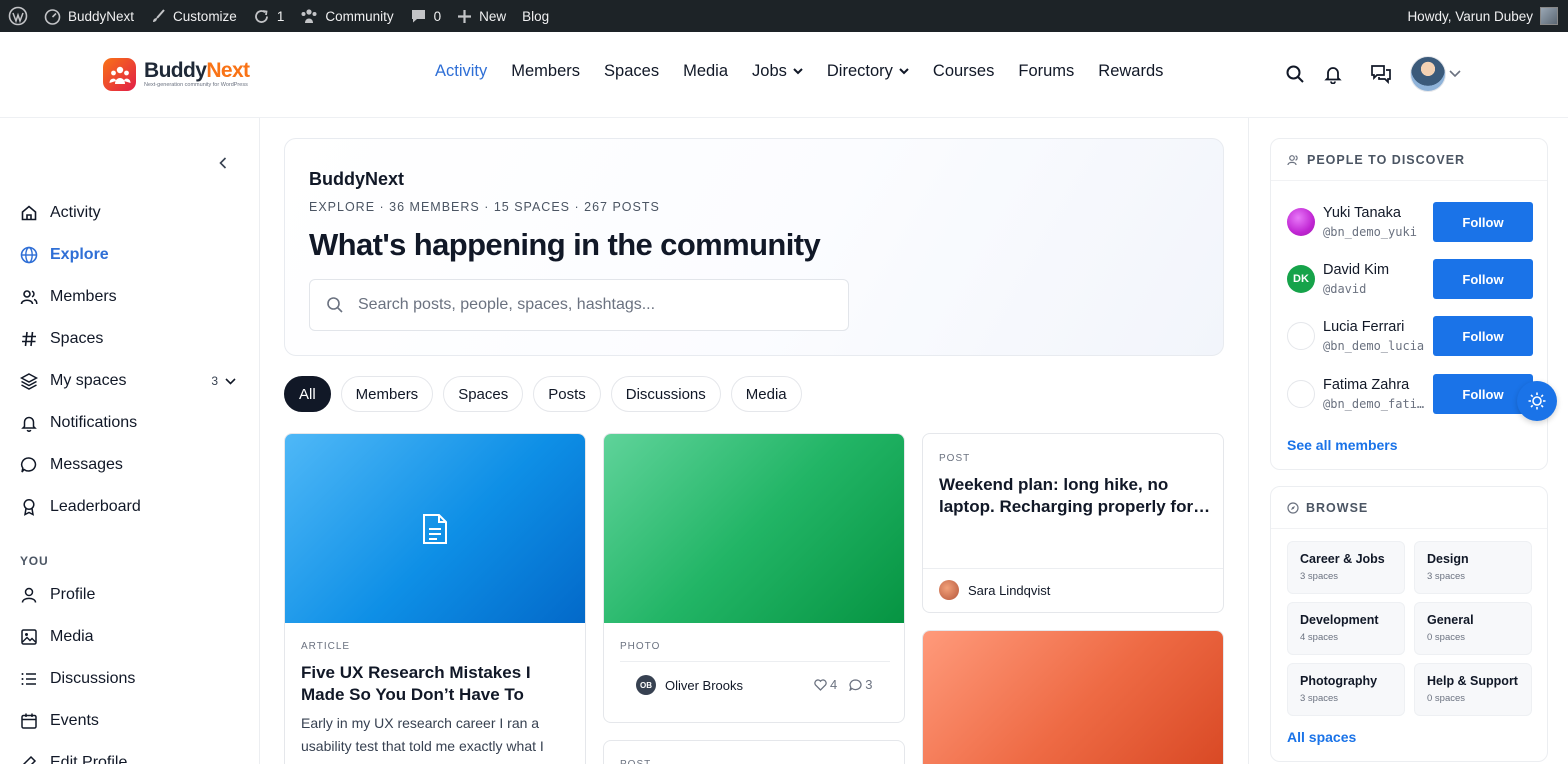 This screenshot has width=1568, height=764. Describe the element at coordinates (1346, 689) in the screenshot. I see `browse-tile-photography: Photography 3 spaces` at that location.